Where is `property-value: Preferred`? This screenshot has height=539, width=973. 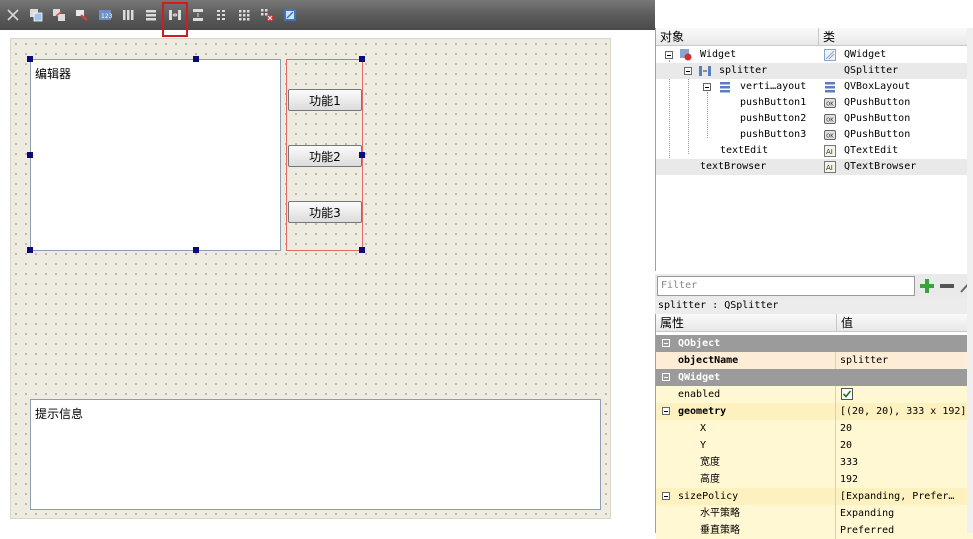
property-value: Preferred is located at coordinates (905, 530).